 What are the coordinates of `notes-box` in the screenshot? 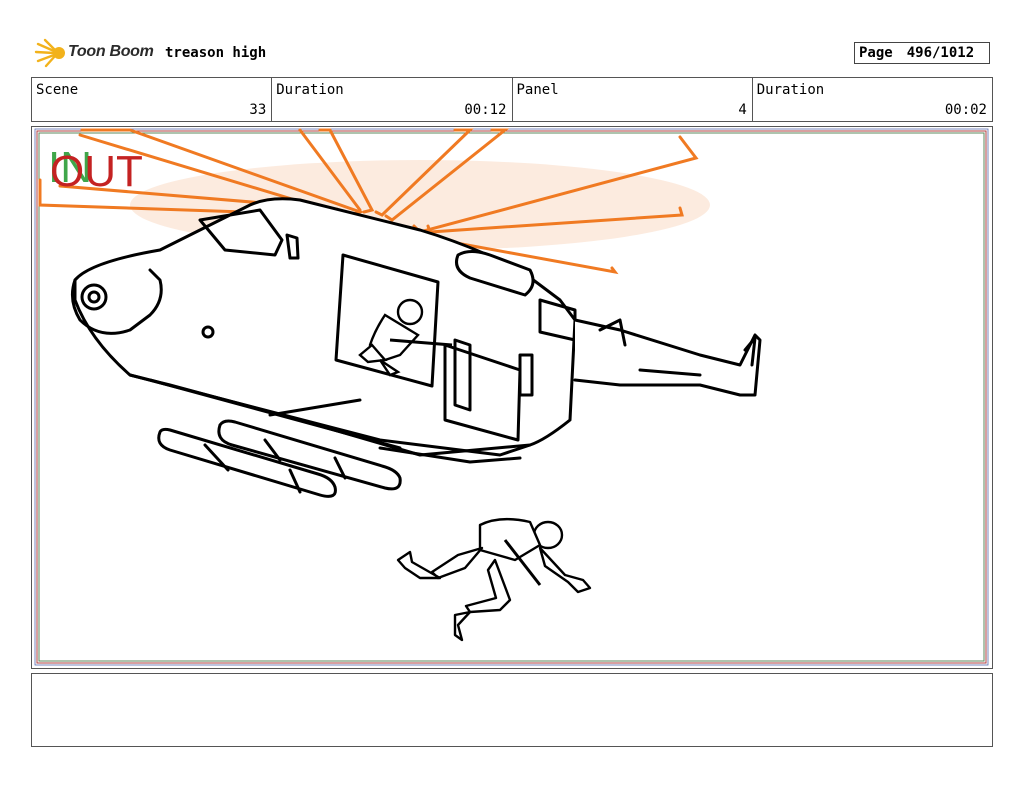 It's located at (512, 710).